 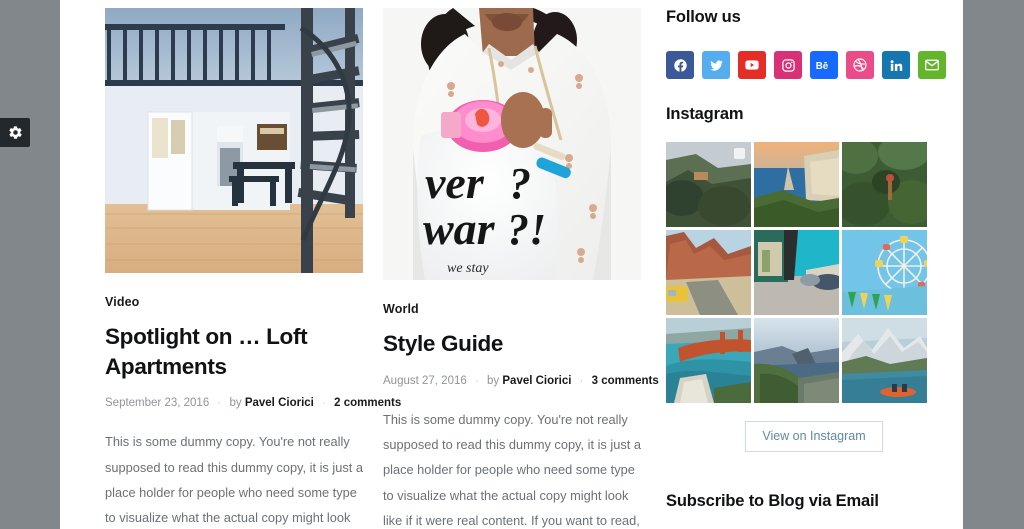 What do you see at coordinates (896, 65) in the screenshot?
I see `linkedin-icon` at bounding box center [896, 65].